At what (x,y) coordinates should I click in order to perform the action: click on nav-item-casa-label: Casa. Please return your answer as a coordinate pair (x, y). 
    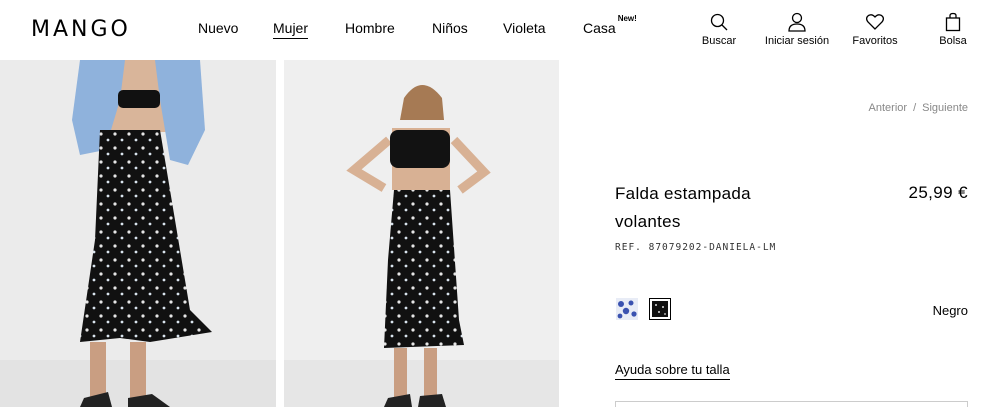
    Looking at the image, I should click on (599, 28).